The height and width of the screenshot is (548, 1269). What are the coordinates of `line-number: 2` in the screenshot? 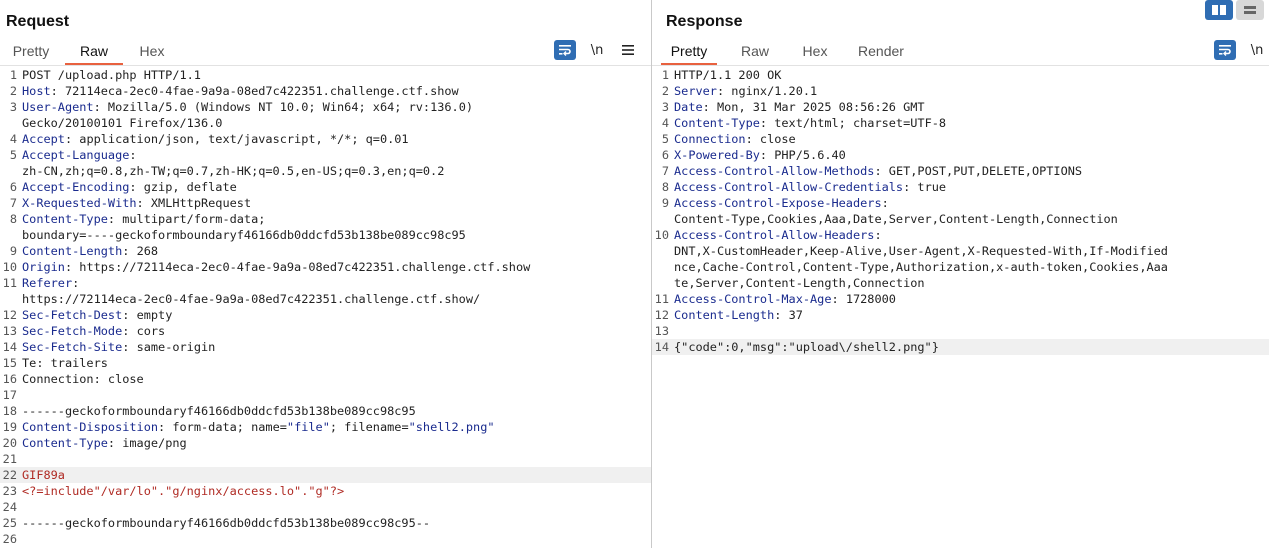 It's located at (665, 91).